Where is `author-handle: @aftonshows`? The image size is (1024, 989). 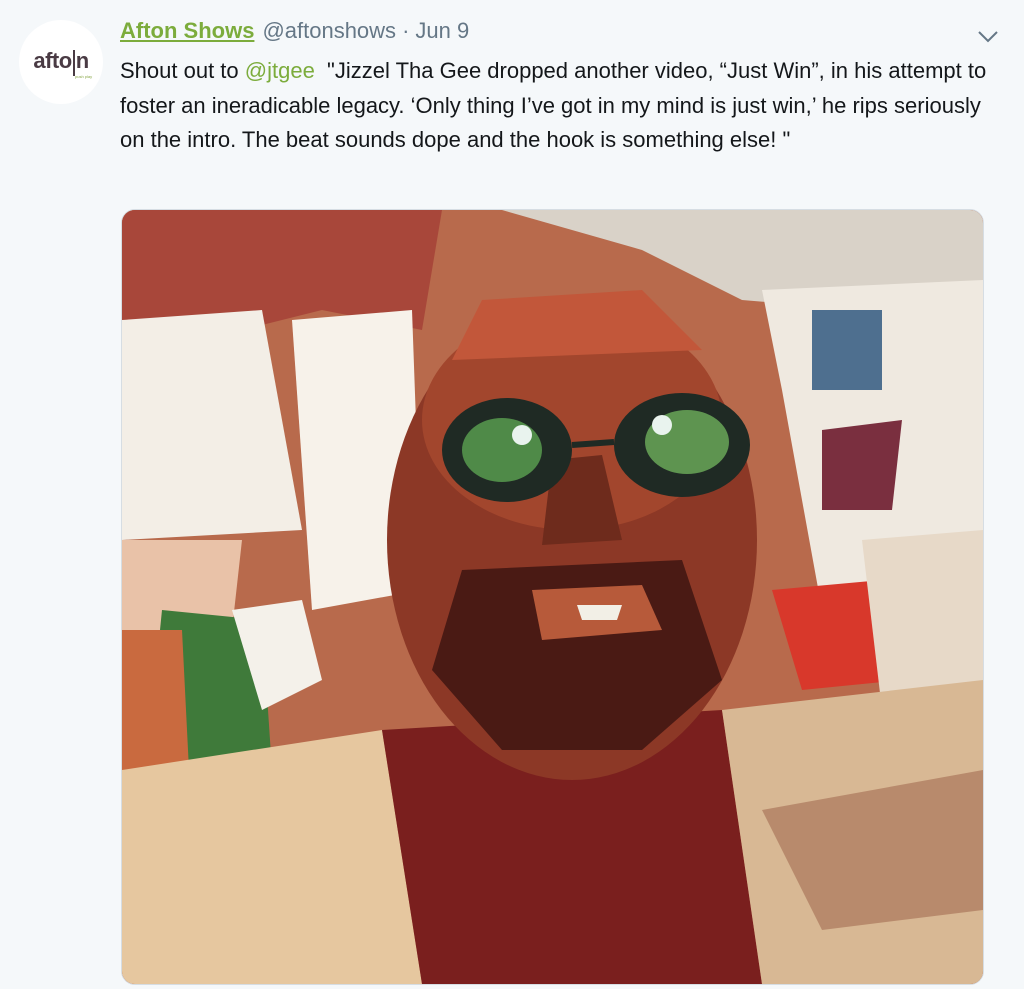 author-handle: @aftonshows is located at coordinates (329, 31).